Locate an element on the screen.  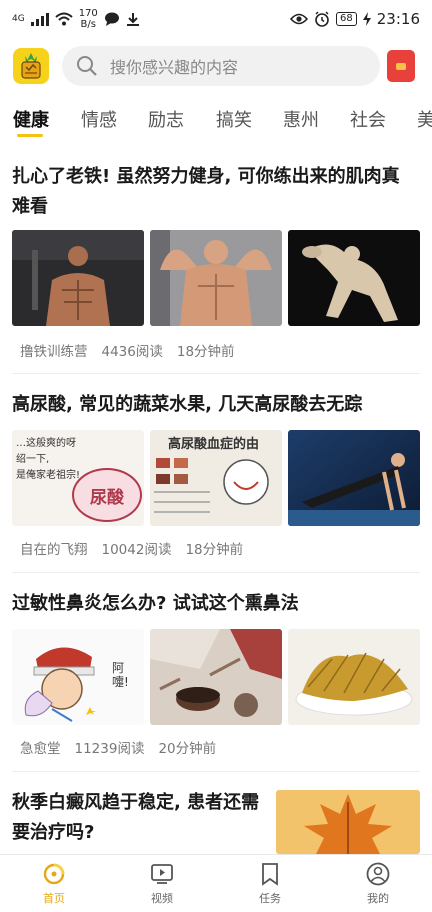
download-icon is located at coordinates (132, 19).